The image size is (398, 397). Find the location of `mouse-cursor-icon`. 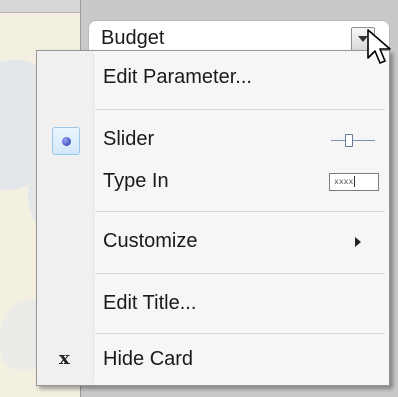

mouse-cursor-icon is located at coordinates (379, 46).